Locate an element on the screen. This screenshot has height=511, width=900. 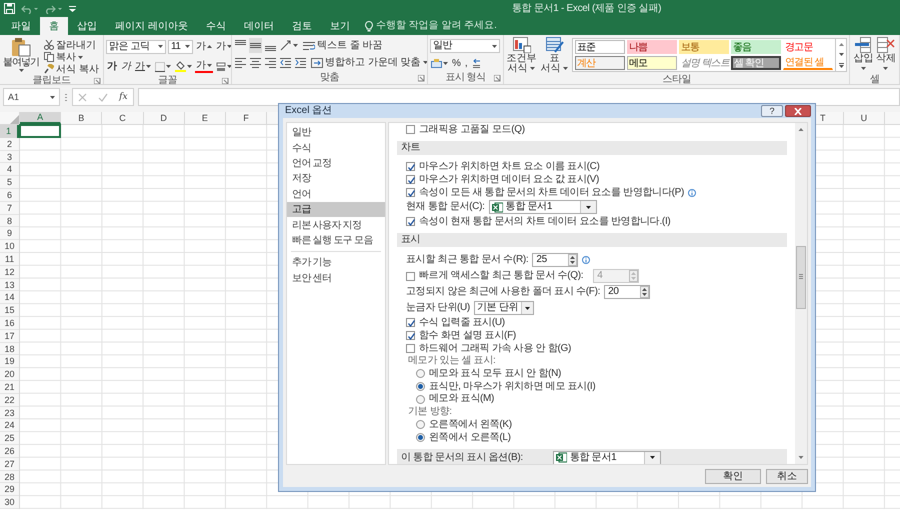
save-icon is located at coordinates (9, 8).